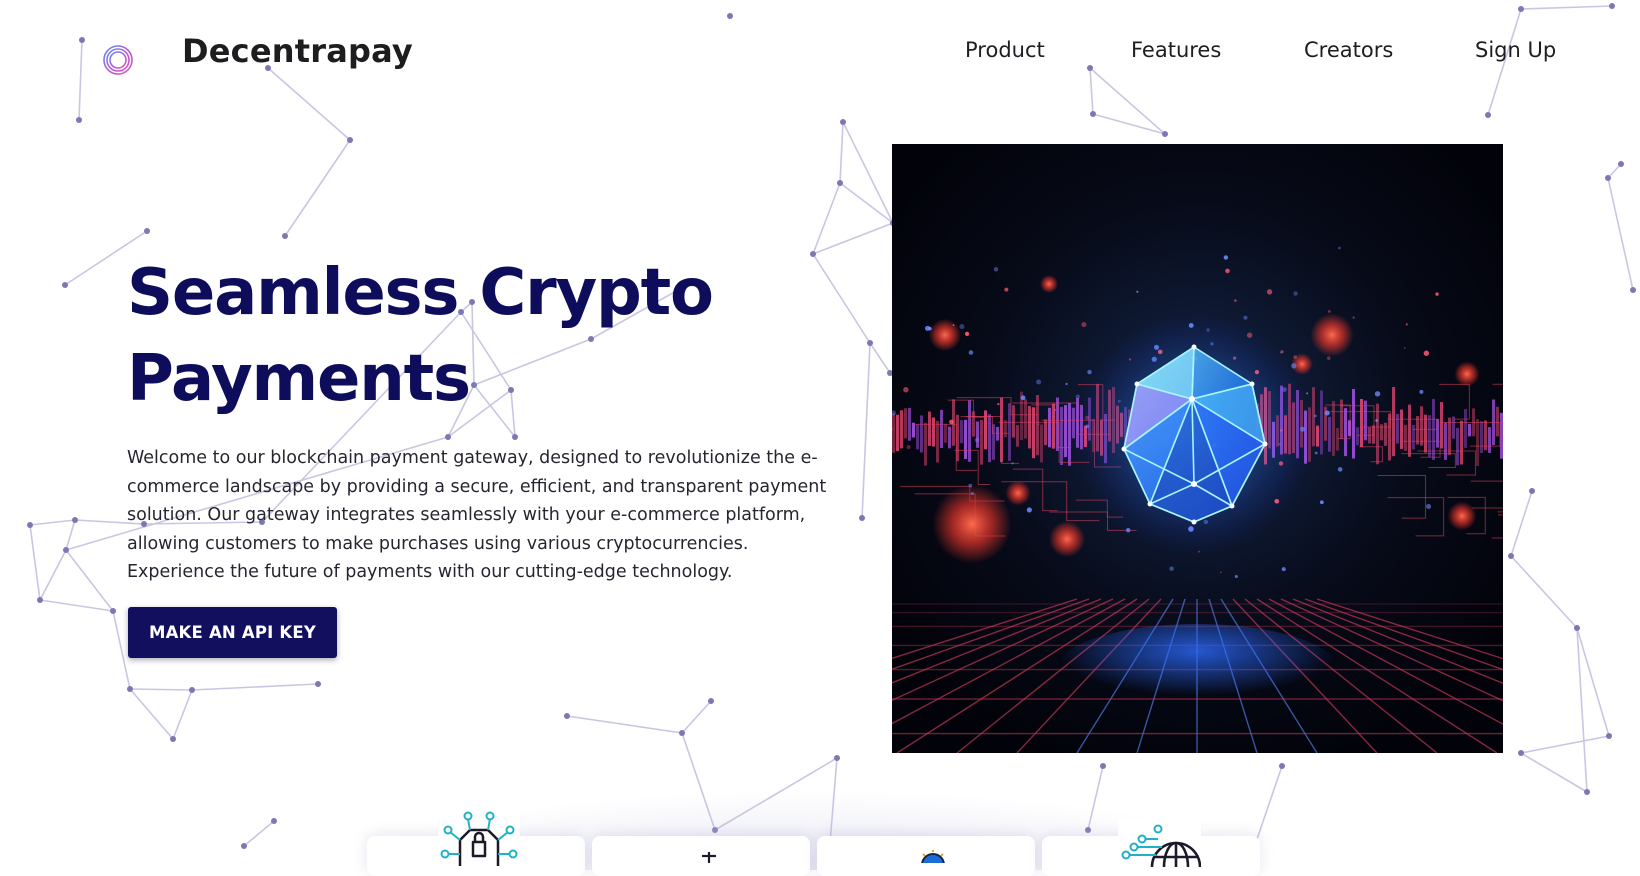 The width and height of the screenshot is (1640, 876). What do you see at coordinates (1176, 50) in the screenshot?
I see `nav-features: Features` at bounding box center [1176, 50].